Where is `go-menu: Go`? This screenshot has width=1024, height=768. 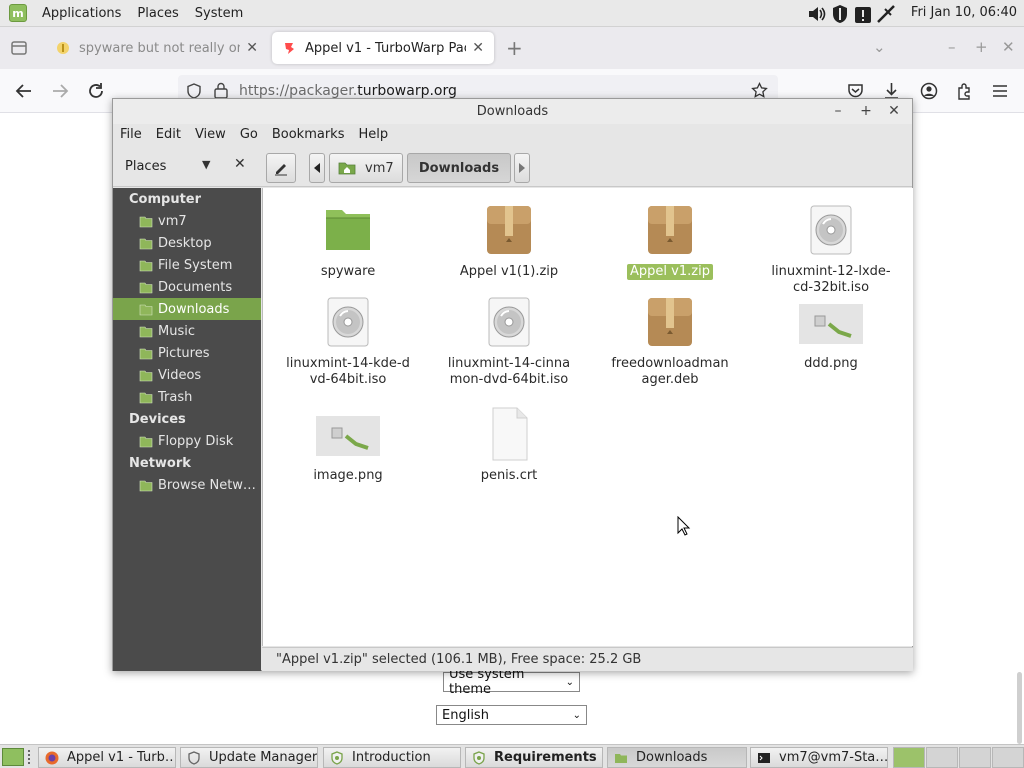
go-menu: Go is located at coordinates (249, 135).